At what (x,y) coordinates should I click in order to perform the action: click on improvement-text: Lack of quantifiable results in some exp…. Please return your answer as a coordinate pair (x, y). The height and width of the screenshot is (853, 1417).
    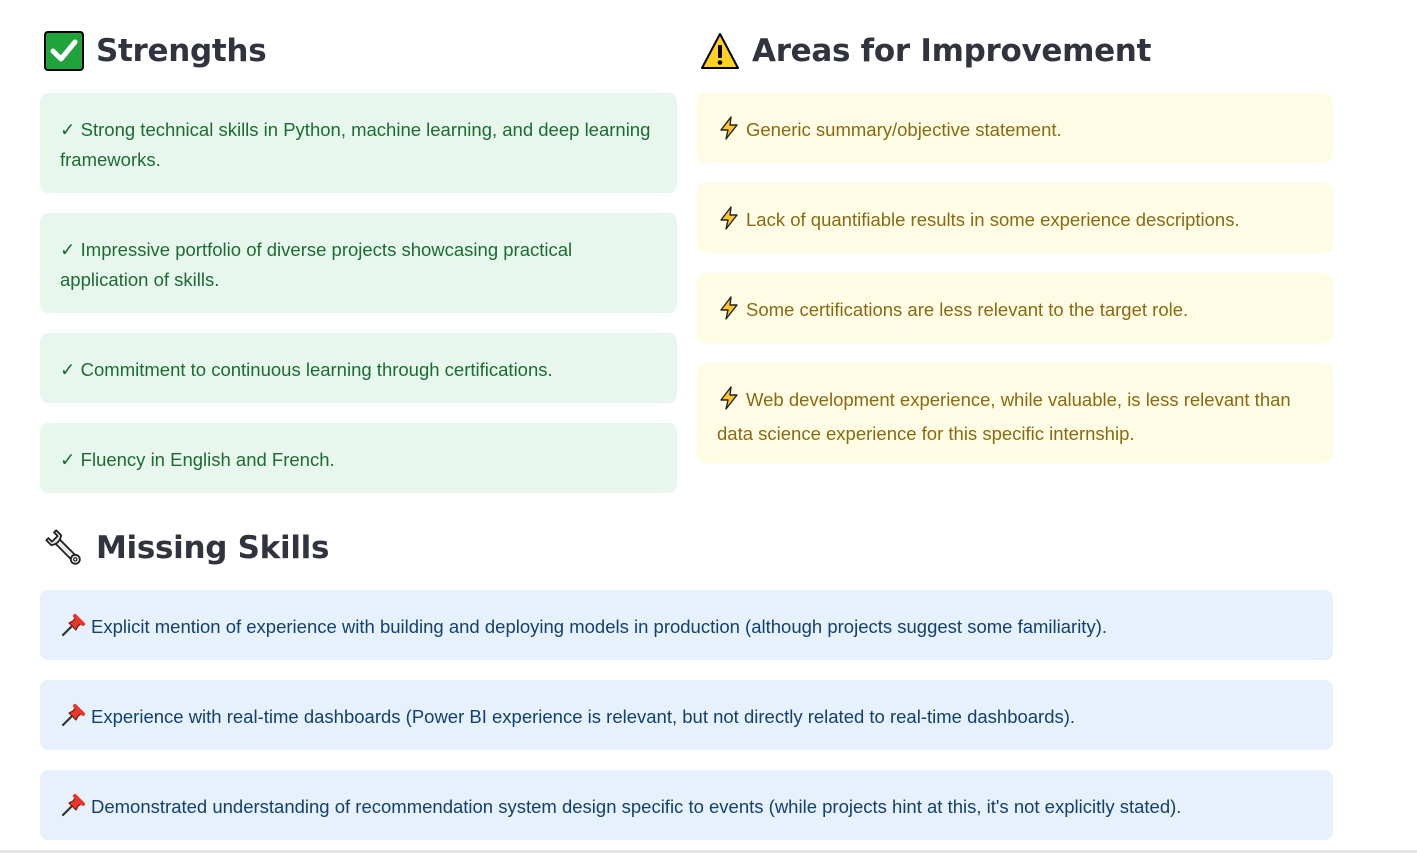
    Looking at the image, I should click on (993, 219).